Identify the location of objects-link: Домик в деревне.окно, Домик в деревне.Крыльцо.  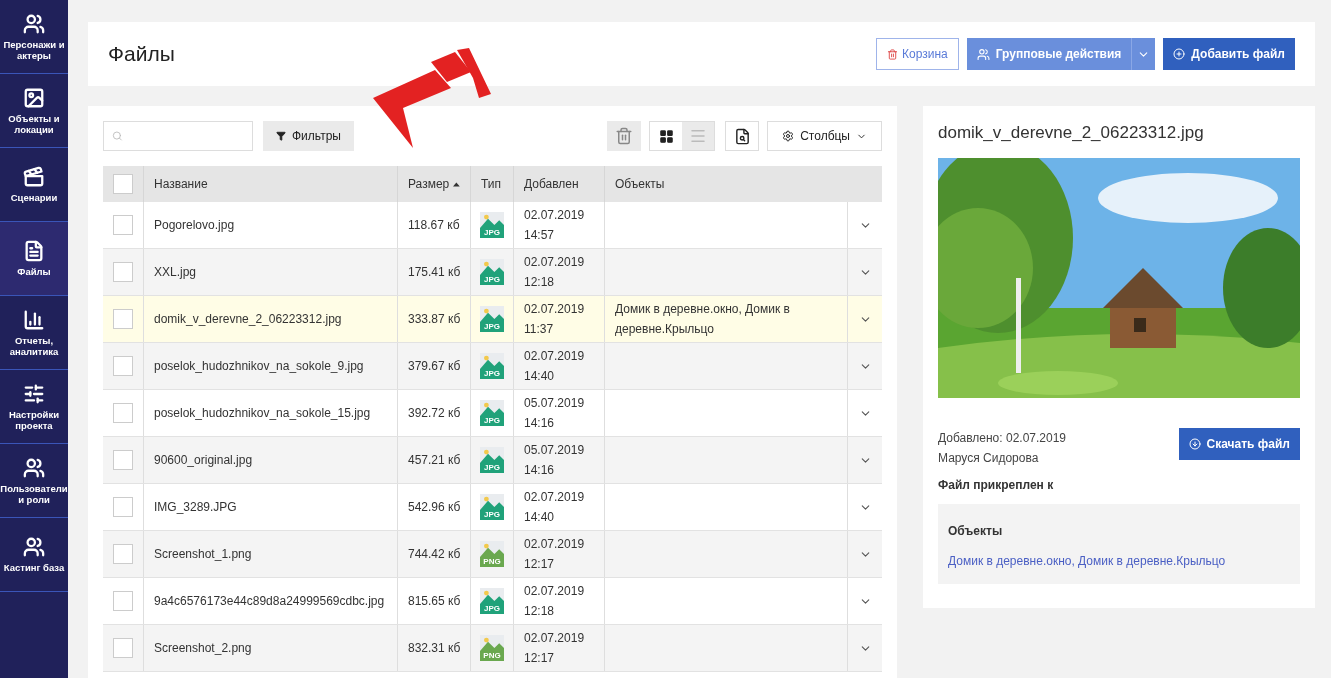
(1119, 560).